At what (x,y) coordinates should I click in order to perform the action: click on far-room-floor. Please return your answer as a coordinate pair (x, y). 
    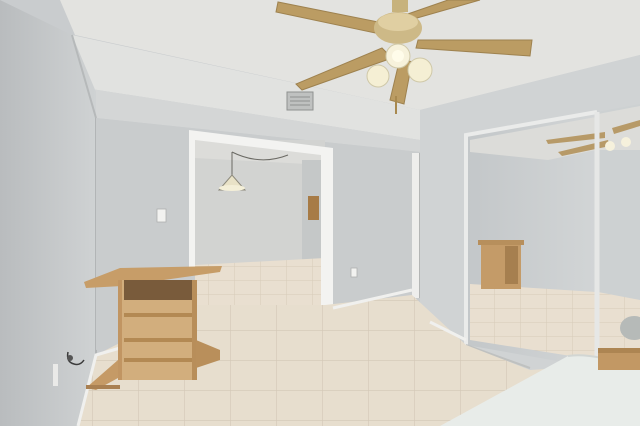
    Looking at the image, I should click on (260, 281).